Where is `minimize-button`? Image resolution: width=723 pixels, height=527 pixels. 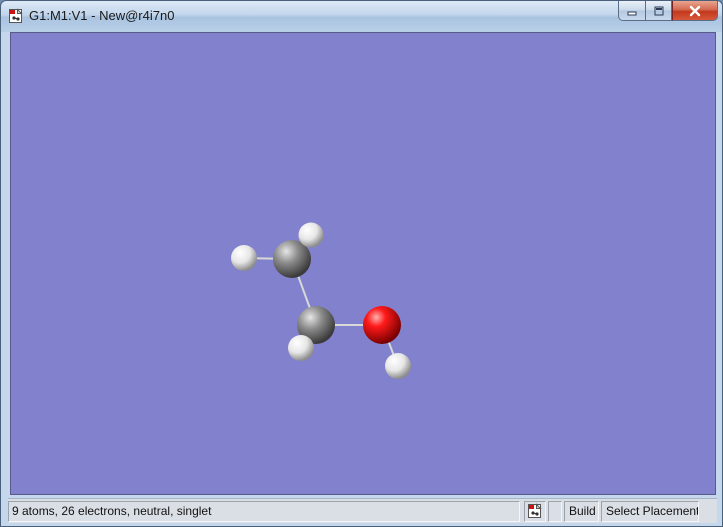
minimize-button is located at coordinates (631, 11).